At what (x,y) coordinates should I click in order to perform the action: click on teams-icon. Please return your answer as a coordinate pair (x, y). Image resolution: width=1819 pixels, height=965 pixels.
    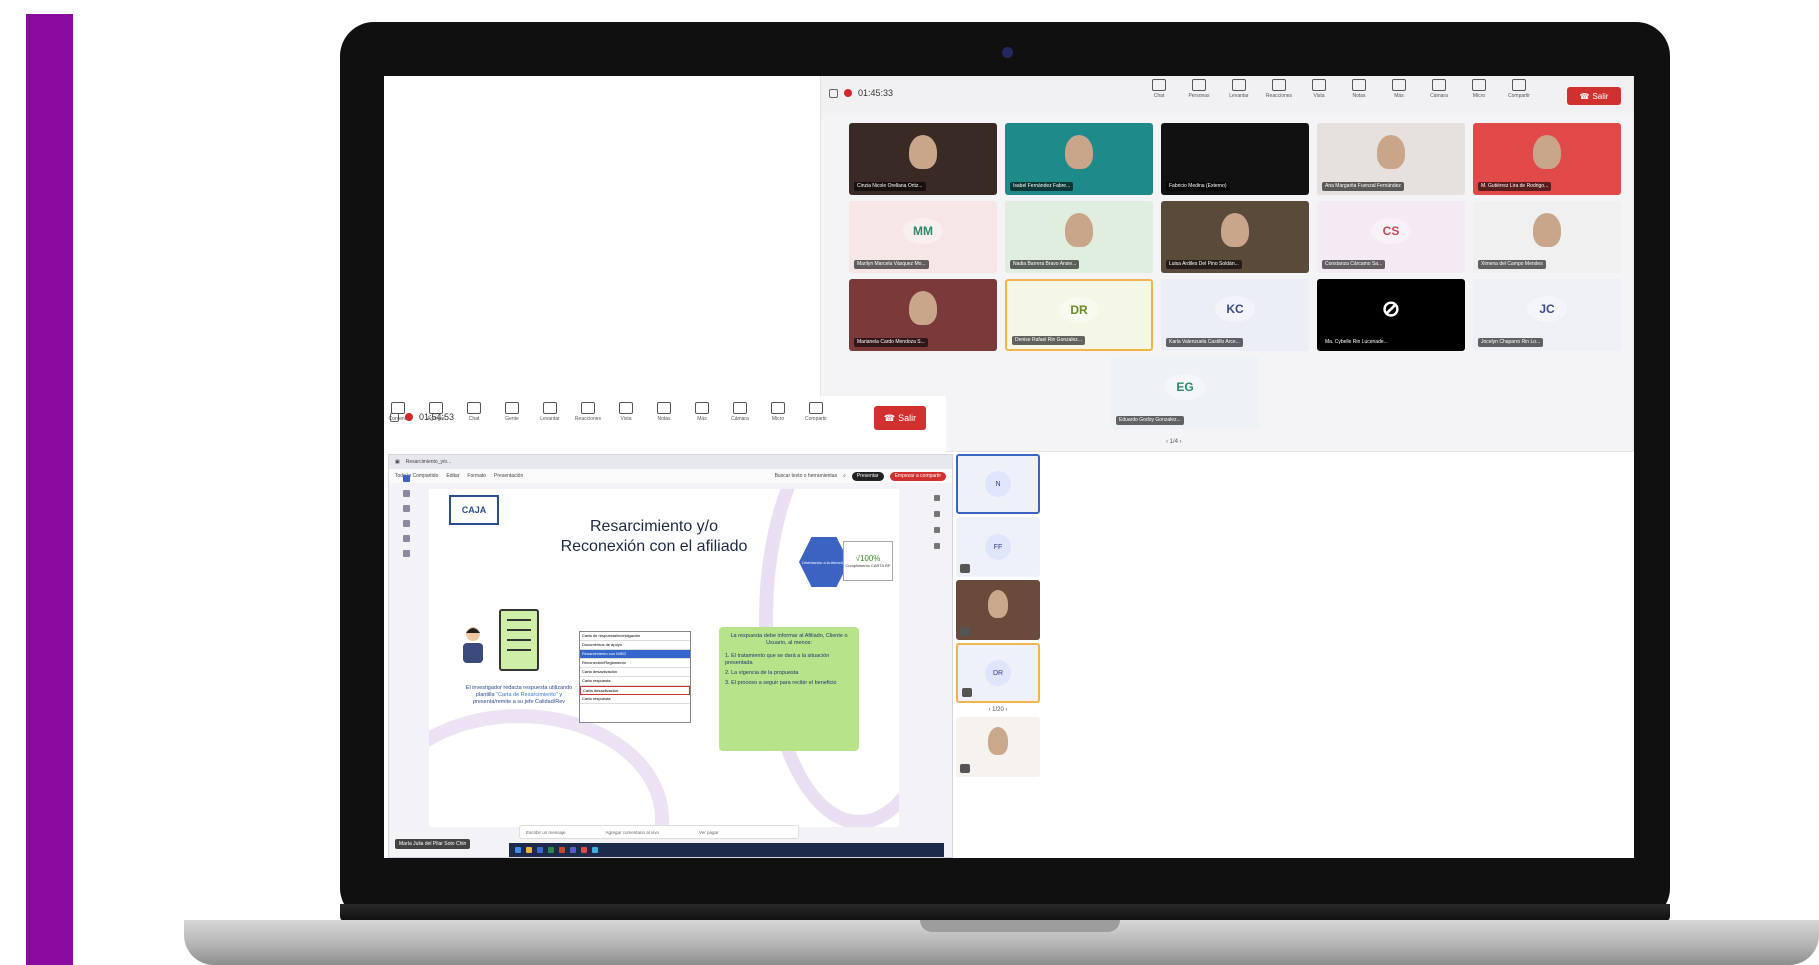
    Looking at the image, I should click on (573, 850).